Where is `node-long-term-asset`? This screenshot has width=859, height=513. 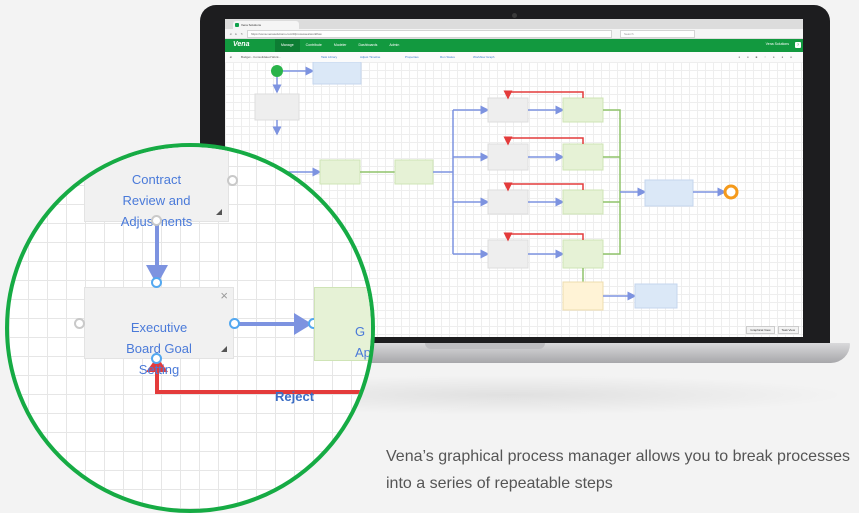 node-long-term-asset is located at coordinates (583, 296).